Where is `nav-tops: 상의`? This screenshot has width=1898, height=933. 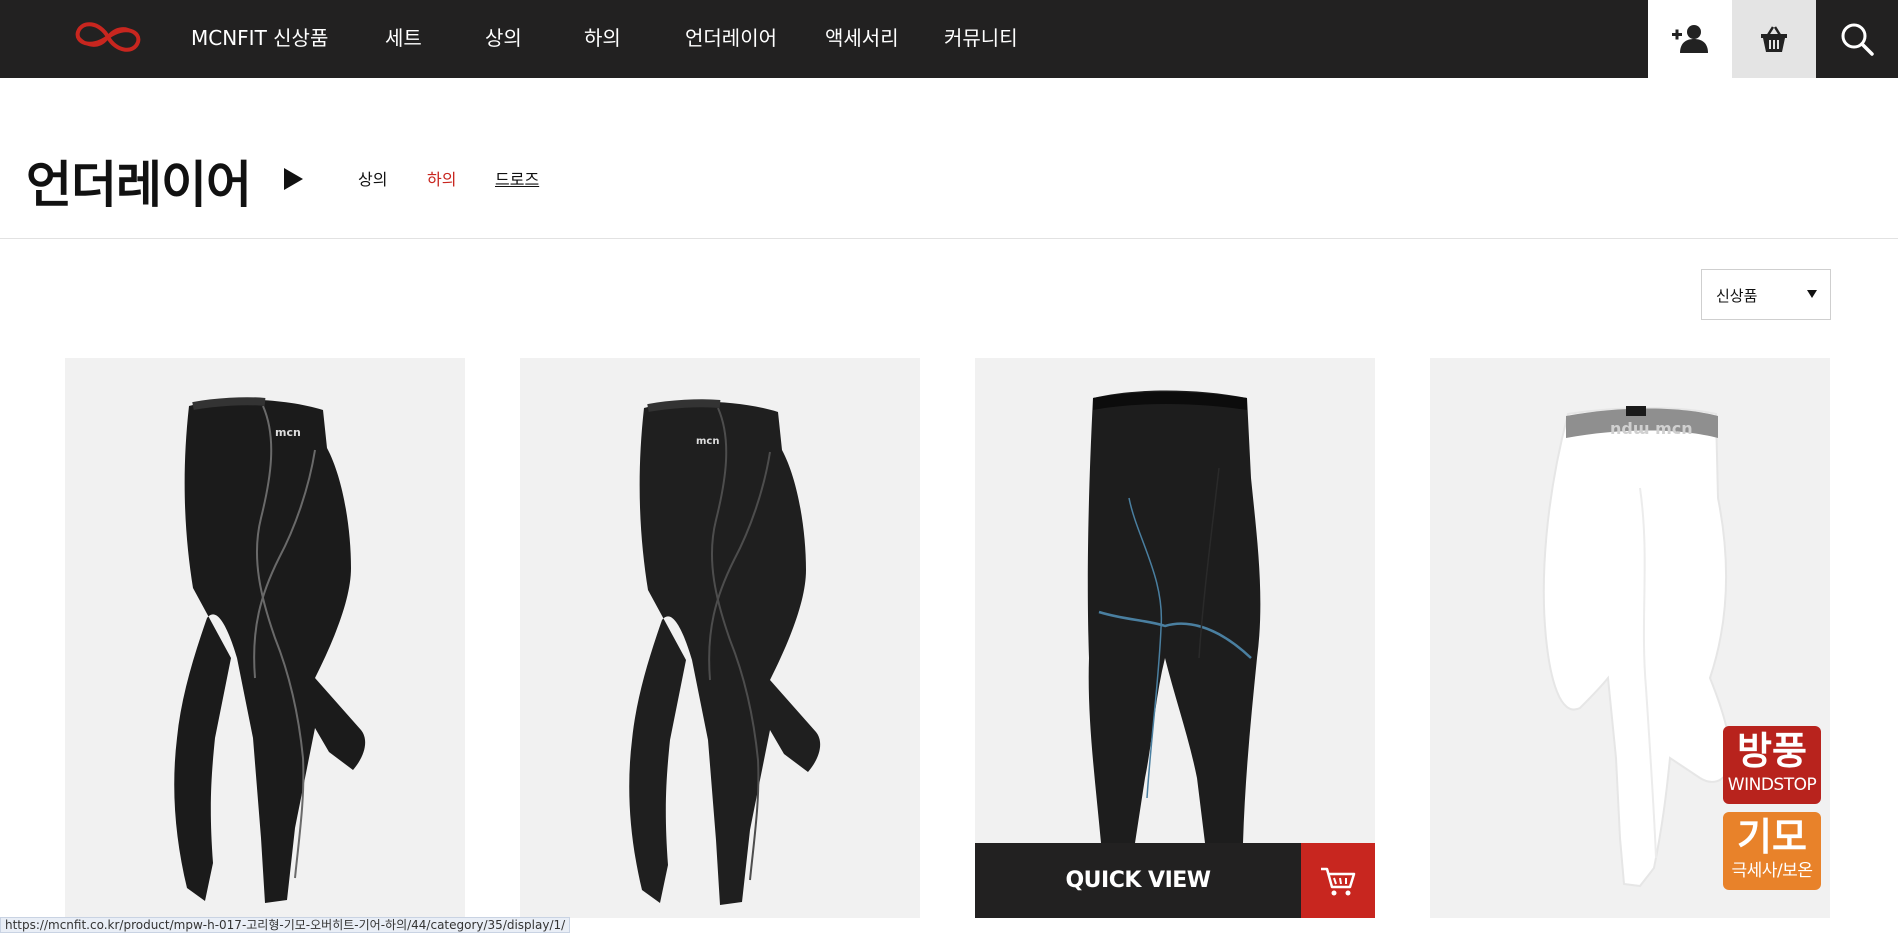
nav-tops: 상의 is located at coordinates (503, 36).